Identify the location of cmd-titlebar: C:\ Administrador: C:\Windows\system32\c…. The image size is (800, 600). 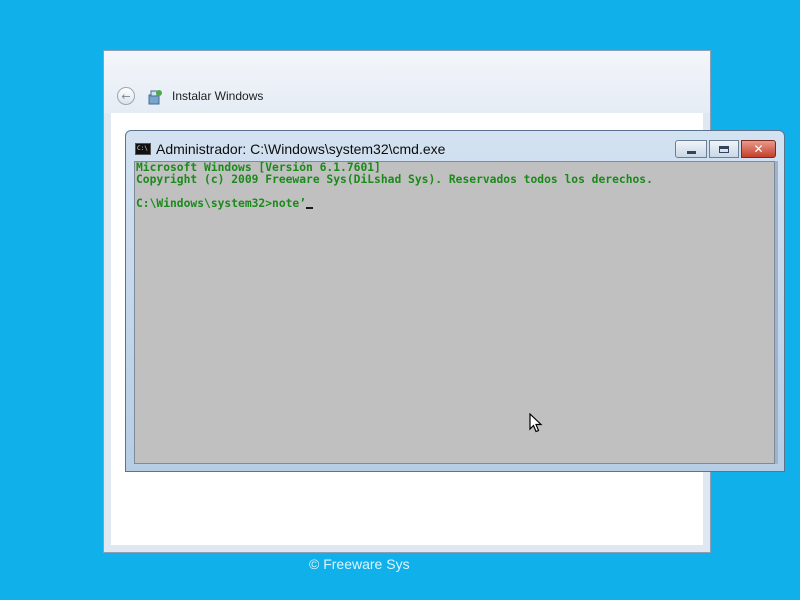
(455, 146).